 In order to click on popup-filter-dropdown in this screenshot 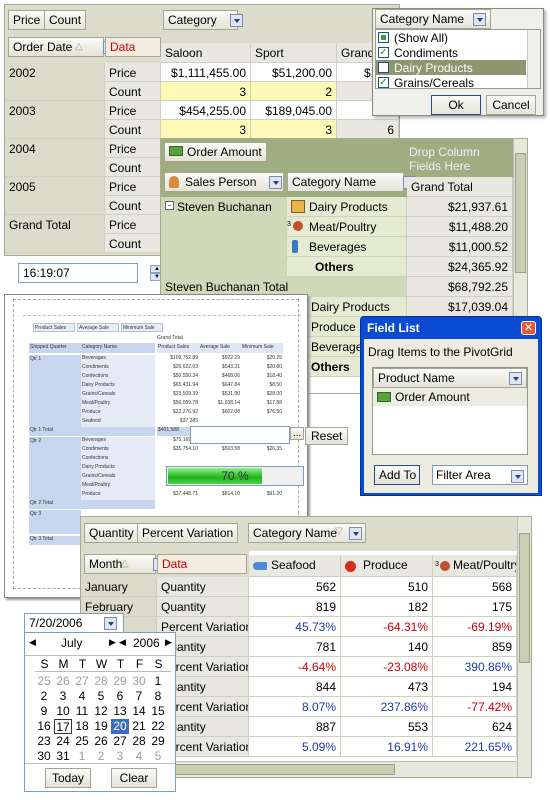, I will do `click(479, 20)`.